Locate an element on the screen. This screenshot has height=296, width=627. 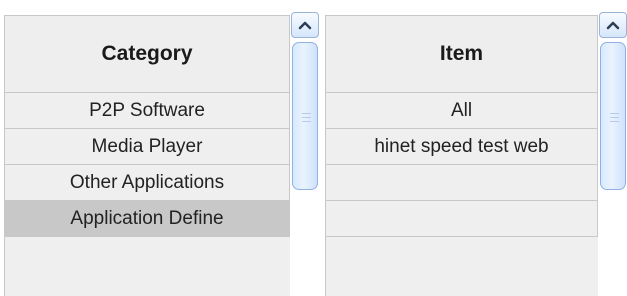
category-item-media-player: Media Player is located at coordinates (147, 147).